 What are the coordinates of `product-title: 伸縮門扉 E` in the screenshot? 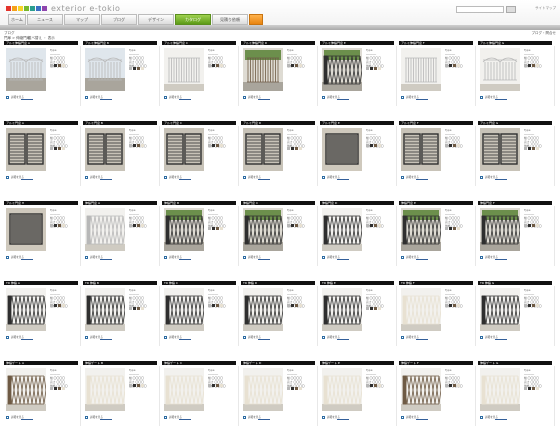 It's located at (436, 203).